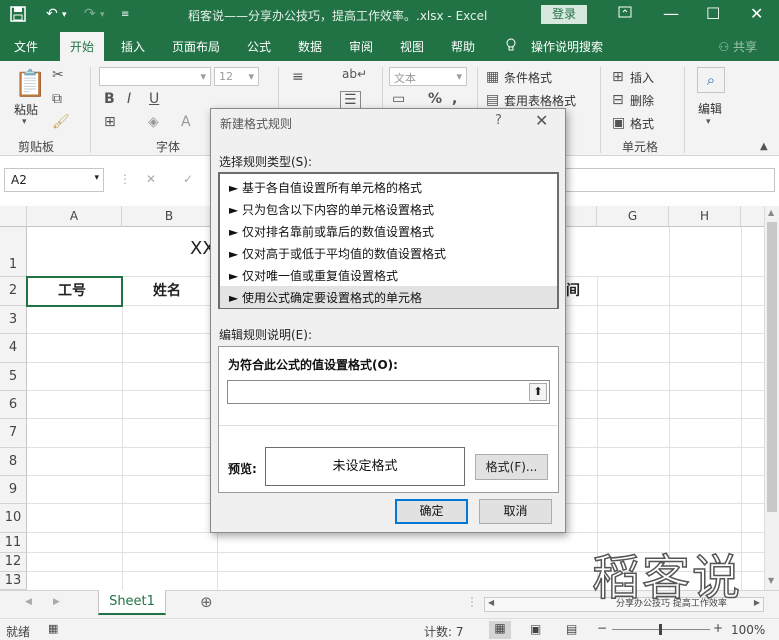  What do you see at coordinates (498, 120) in the screenshot?
I see `help-icon: ?` at bounding box center [498, 120].